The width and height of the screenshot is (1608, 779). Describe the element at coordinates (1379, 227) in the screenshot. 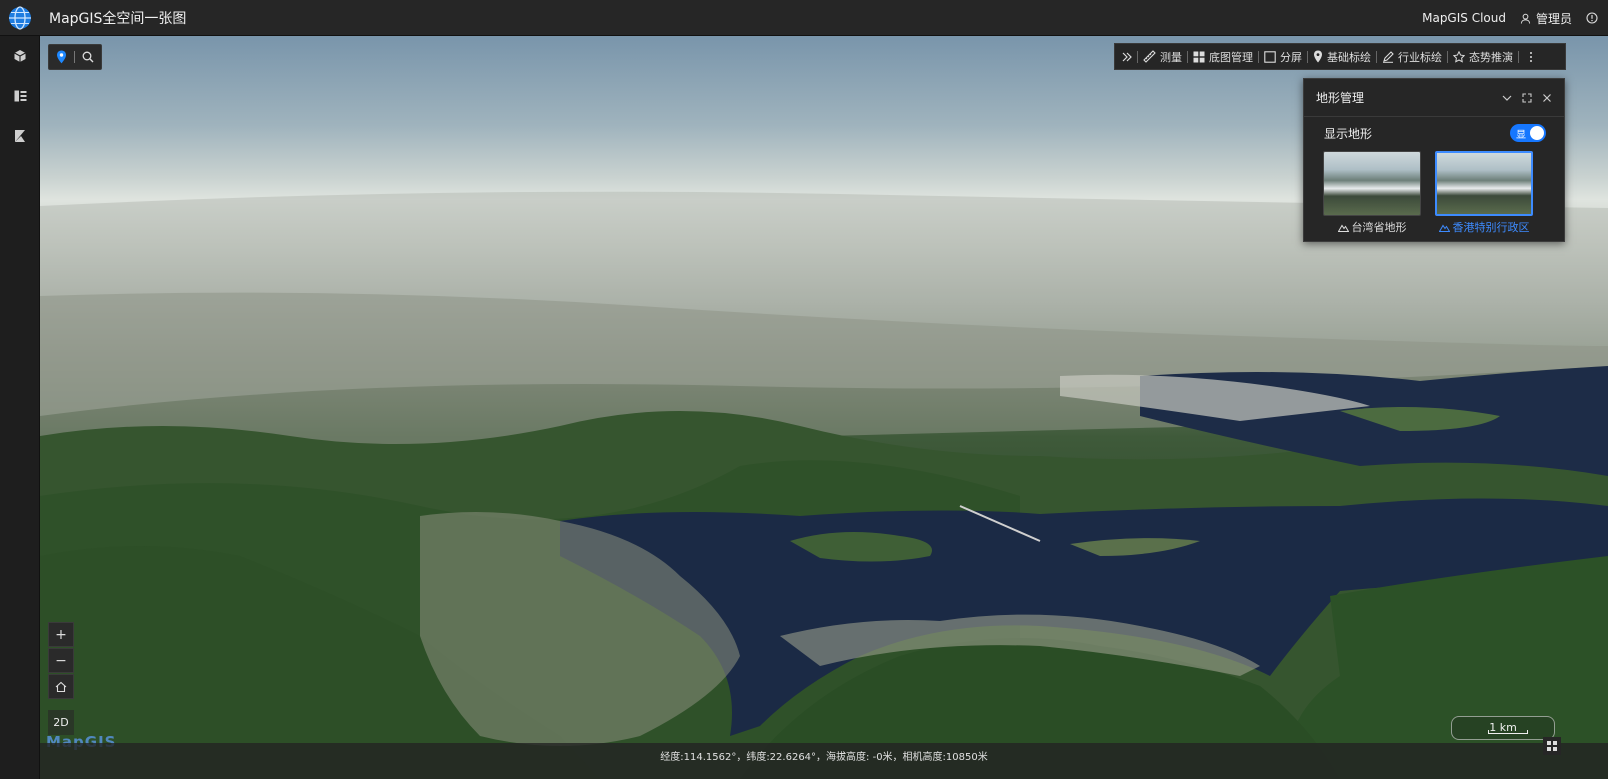

I see `terrain-item-label: 台湾省地形` at that location.